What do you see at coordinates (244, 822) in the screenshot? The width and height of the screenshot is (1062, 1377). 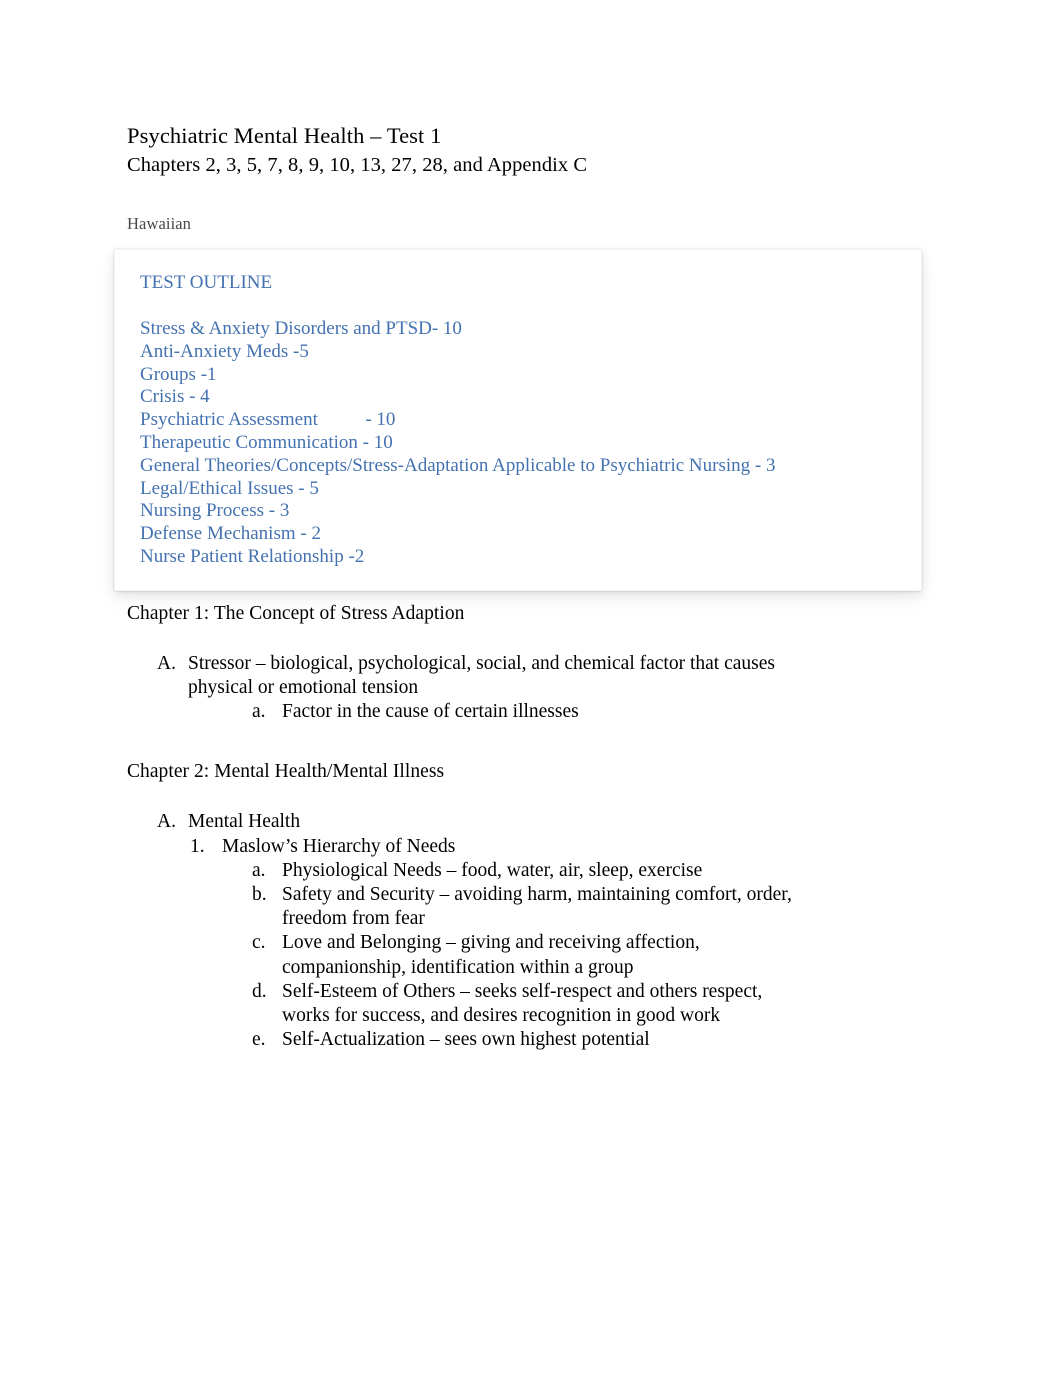 I see `list-item-text: Mental Health` at bounding box center [244, 822].